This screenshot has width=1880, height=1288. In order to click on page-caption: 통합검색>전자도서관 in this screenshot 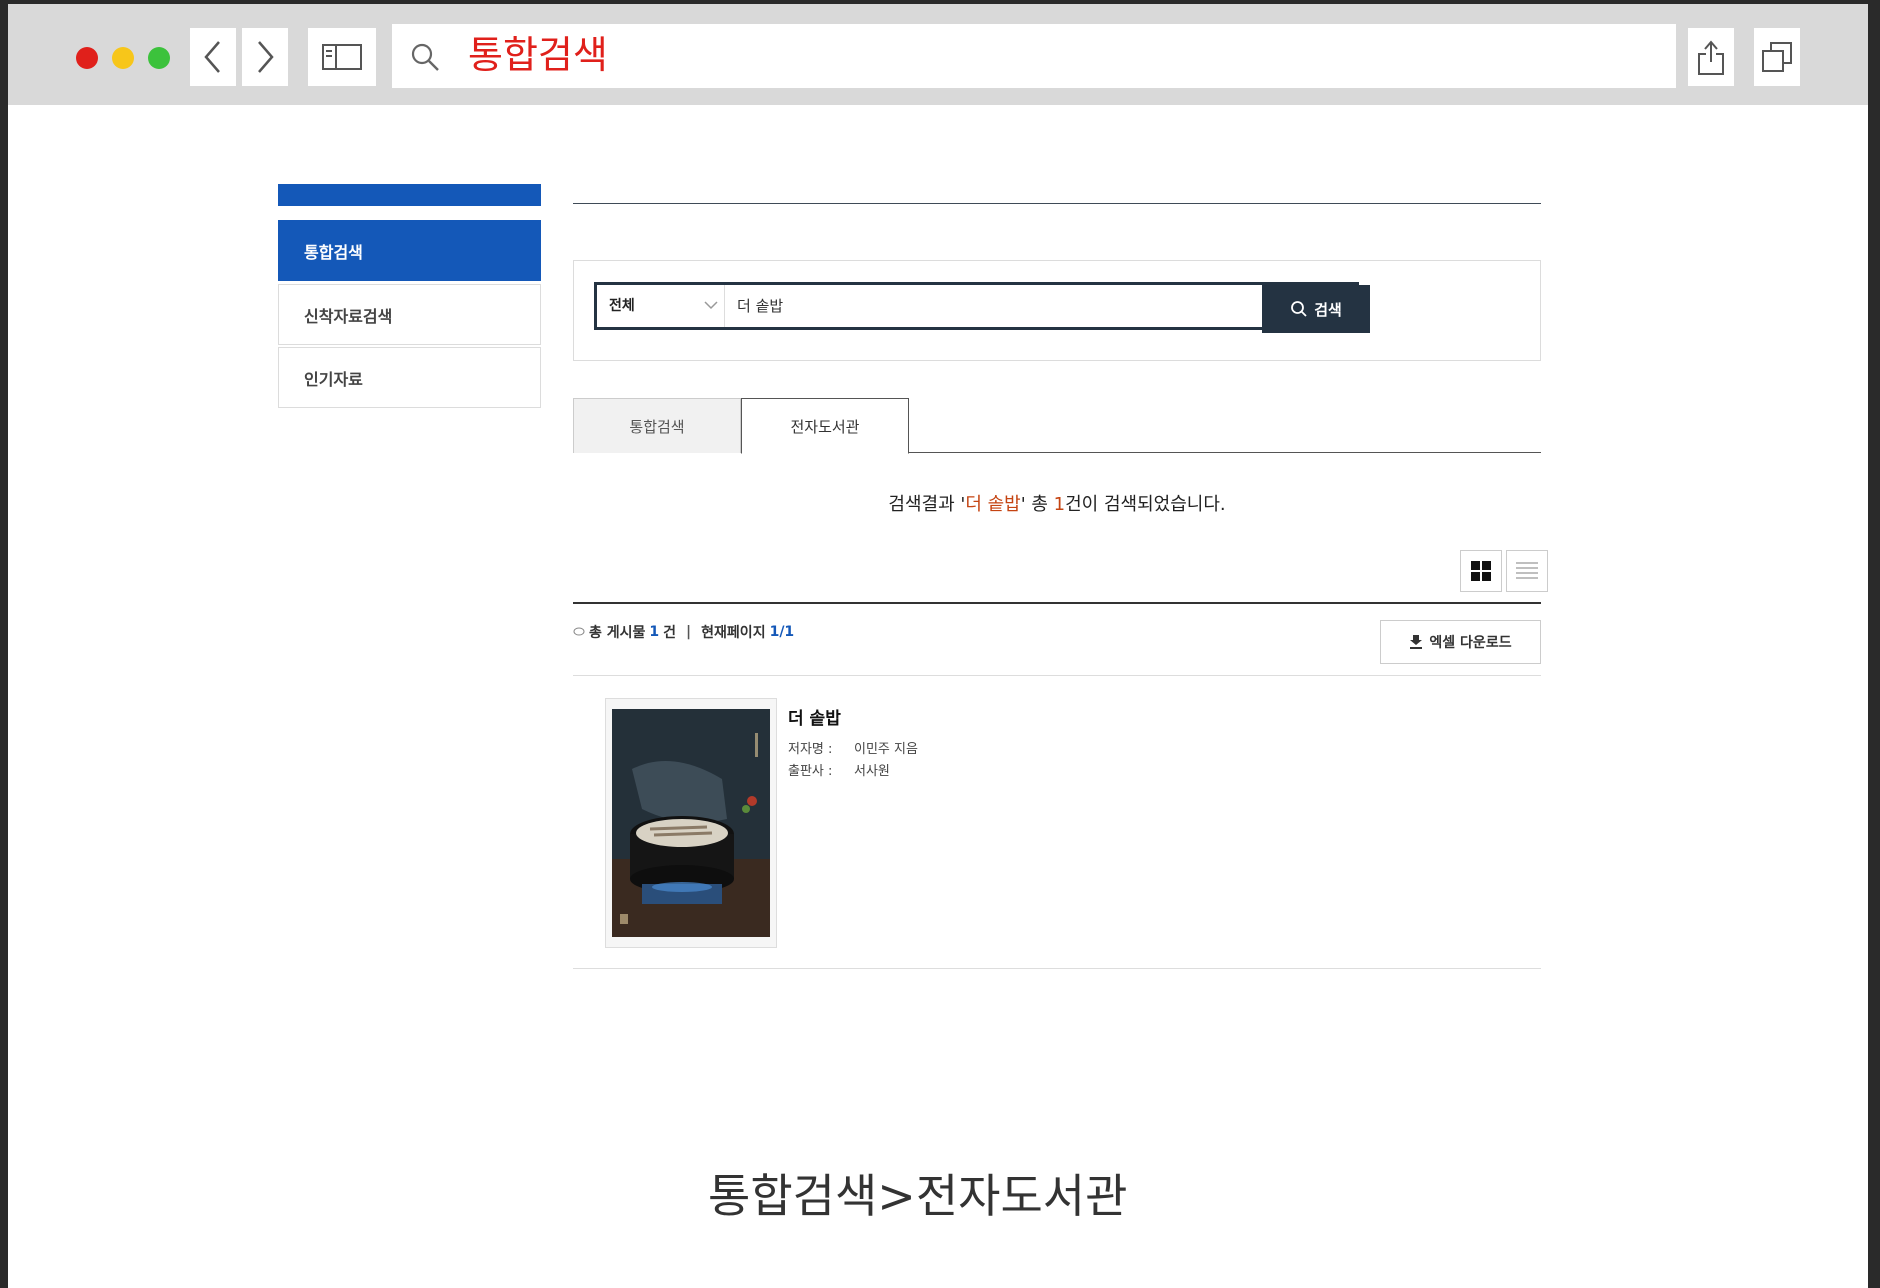, I will do `click(918, 1196)`.